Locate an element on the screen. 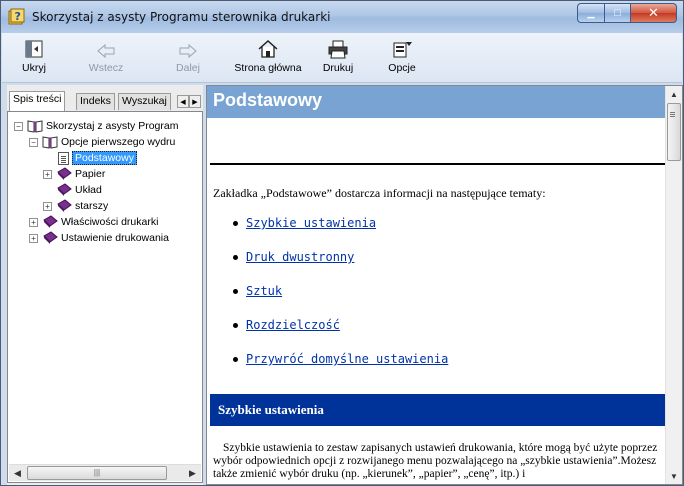 The height and width of the screenshot is (486, 684). options-icon is located at coordinates (402, 50).